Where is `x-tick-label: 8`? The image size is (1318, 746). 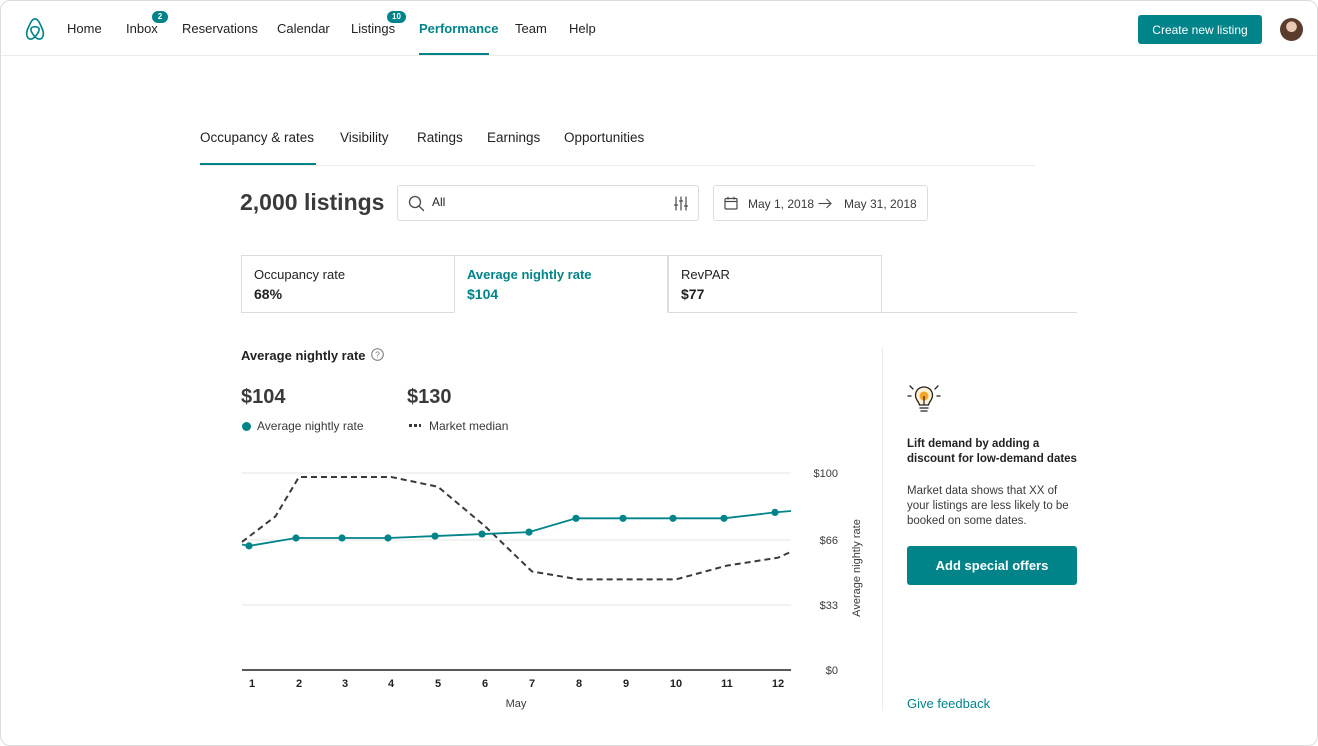
x-tick-label: 8 is located at coordinates (579, 684).